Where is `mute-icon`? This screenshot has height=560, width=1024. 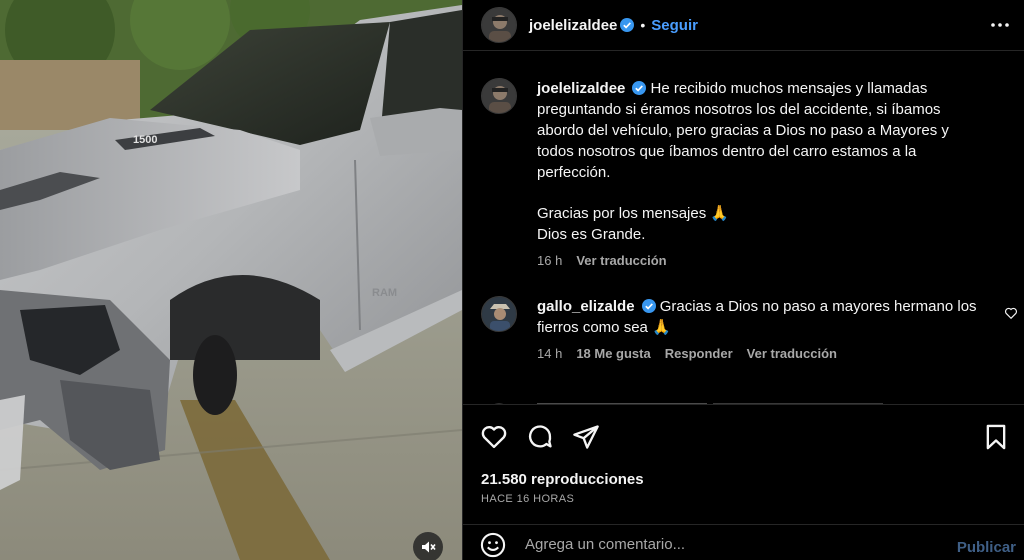 mute-icon is located at coordinates (429, 547).